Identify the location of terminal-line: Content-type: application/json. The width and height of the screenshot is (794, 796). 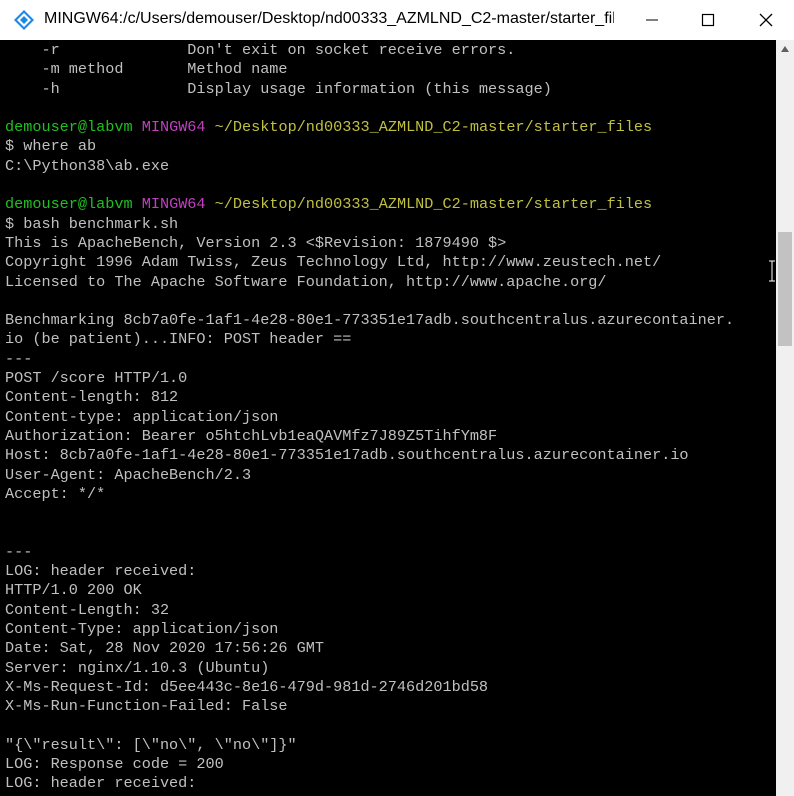
(142, 416).